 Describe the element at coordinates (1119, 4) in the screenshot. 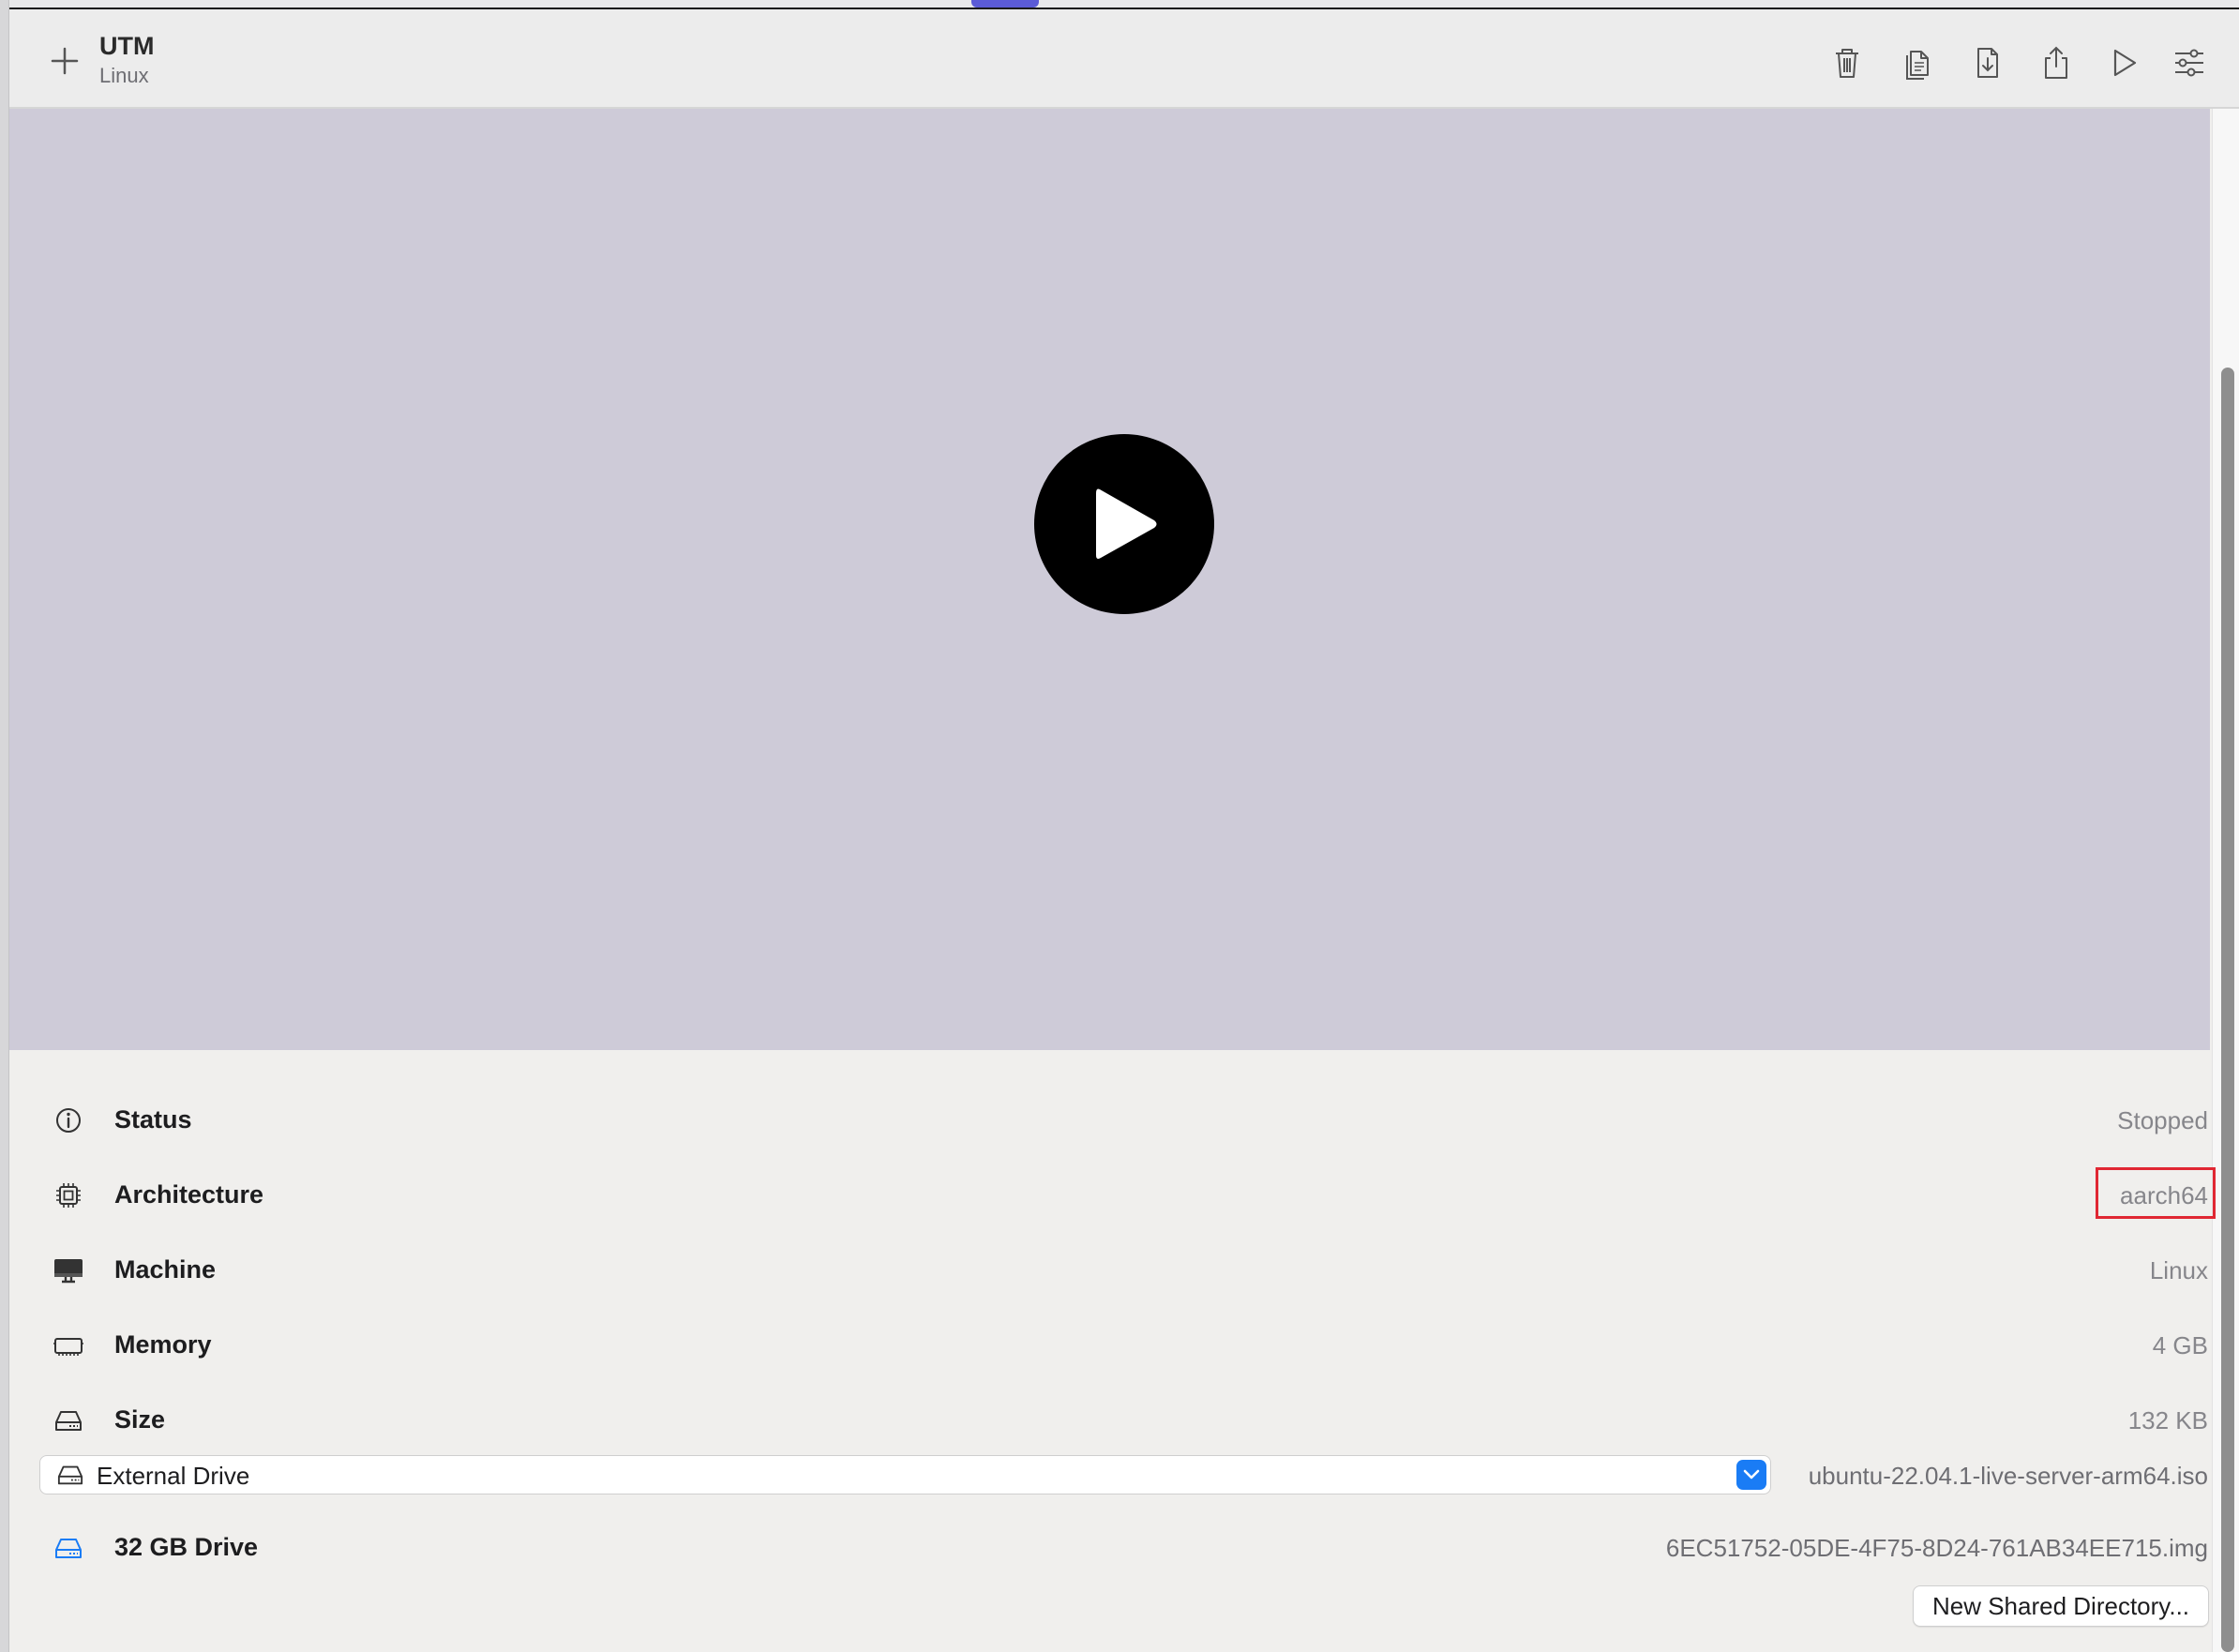

I see `system-top-strip` at that location.